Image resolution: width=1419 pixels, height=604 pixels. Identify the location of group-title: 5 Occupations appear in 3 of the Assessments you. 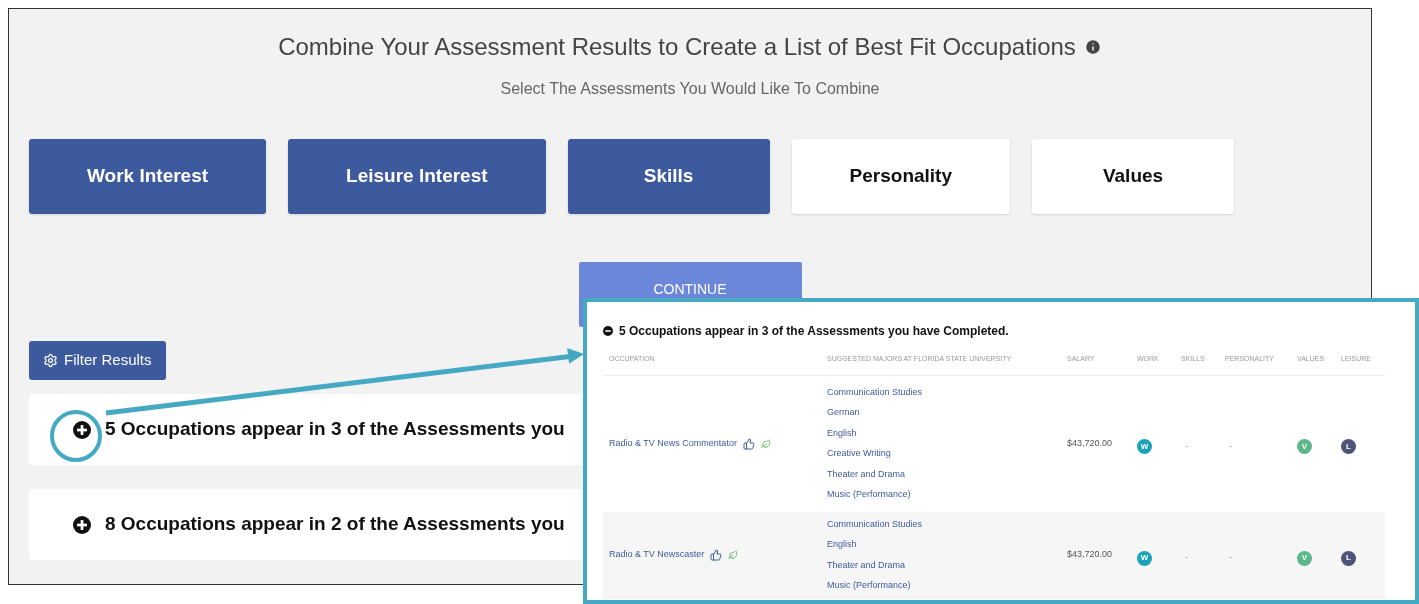
(335, 429).